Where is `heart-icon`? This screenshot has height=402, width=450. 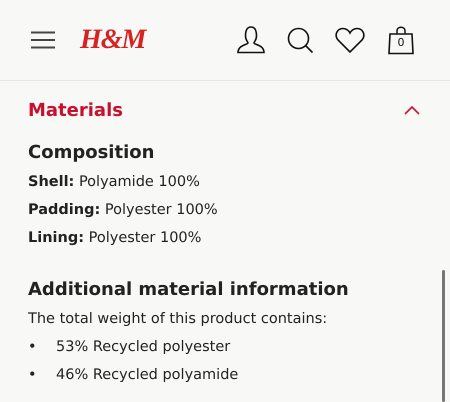 heart-icon is located at coordinates (350, 40).